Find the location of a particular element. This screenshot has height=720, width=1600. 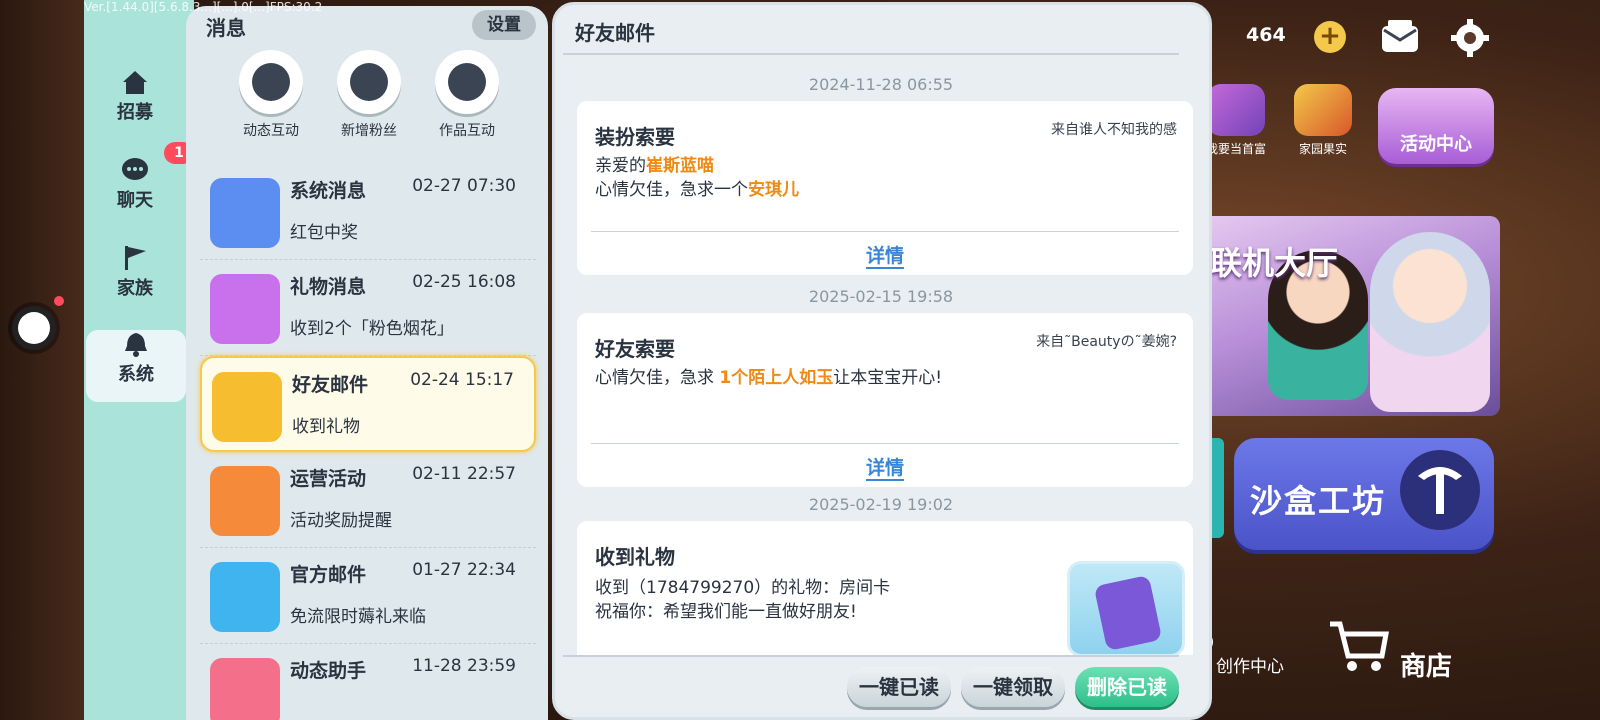

hall-character-right is located at coordinates (1430, 322).